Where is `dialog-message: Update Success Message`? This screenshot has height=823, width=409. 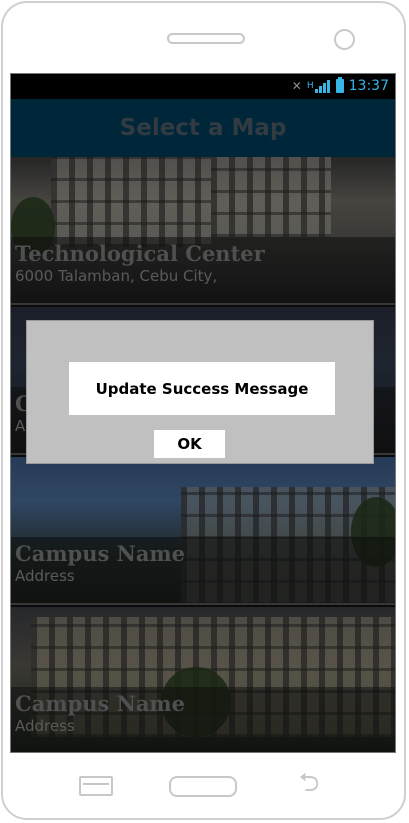
dialog-message: Update Success Message is located at coordinates (202, 388).